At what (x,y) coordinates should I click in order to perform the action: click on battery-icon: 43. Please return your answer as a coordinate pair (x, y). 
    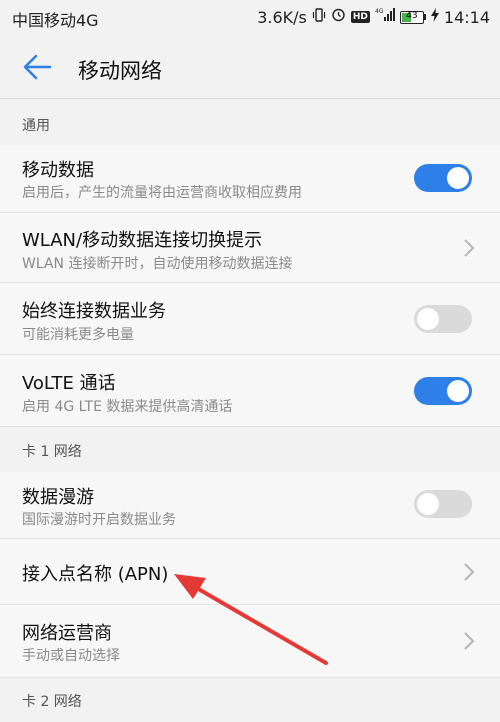
    Looking at the image, I should click on (412, 17).